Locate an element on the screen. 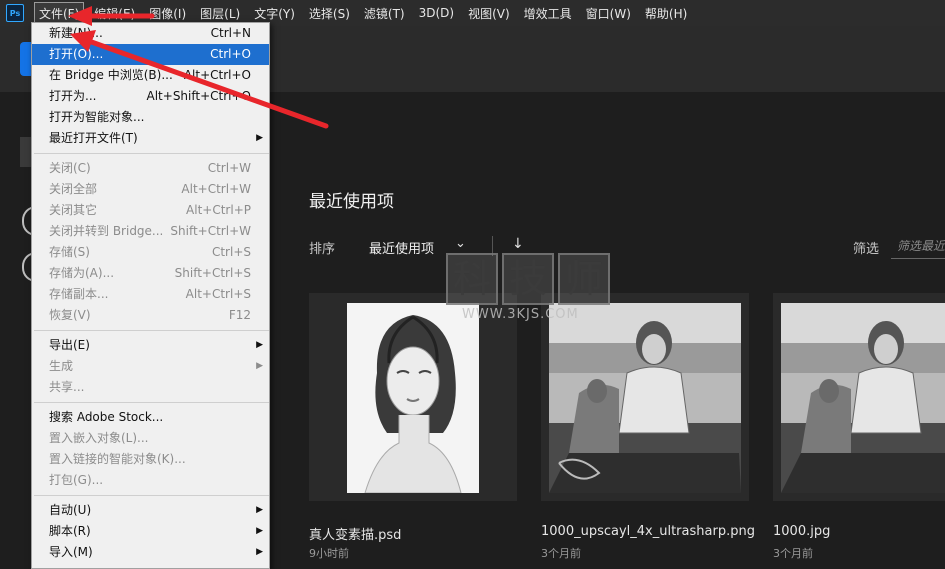  file-time: 3个月前 is located at coordinates (793, 553).